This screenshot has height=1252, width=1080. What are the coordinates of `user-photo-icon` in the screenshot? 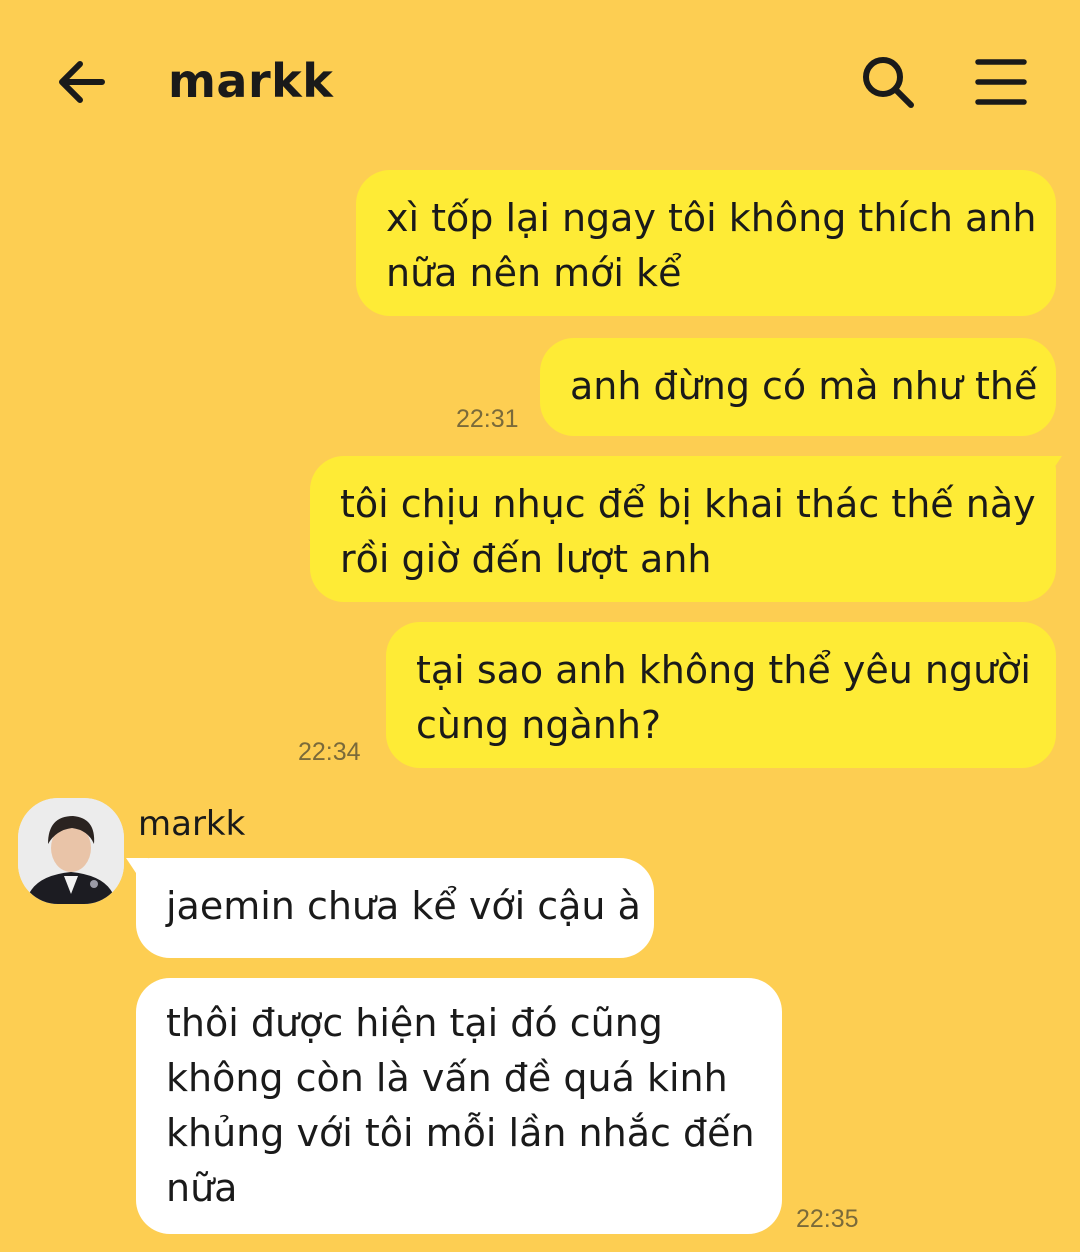 It's located at (71, 851).